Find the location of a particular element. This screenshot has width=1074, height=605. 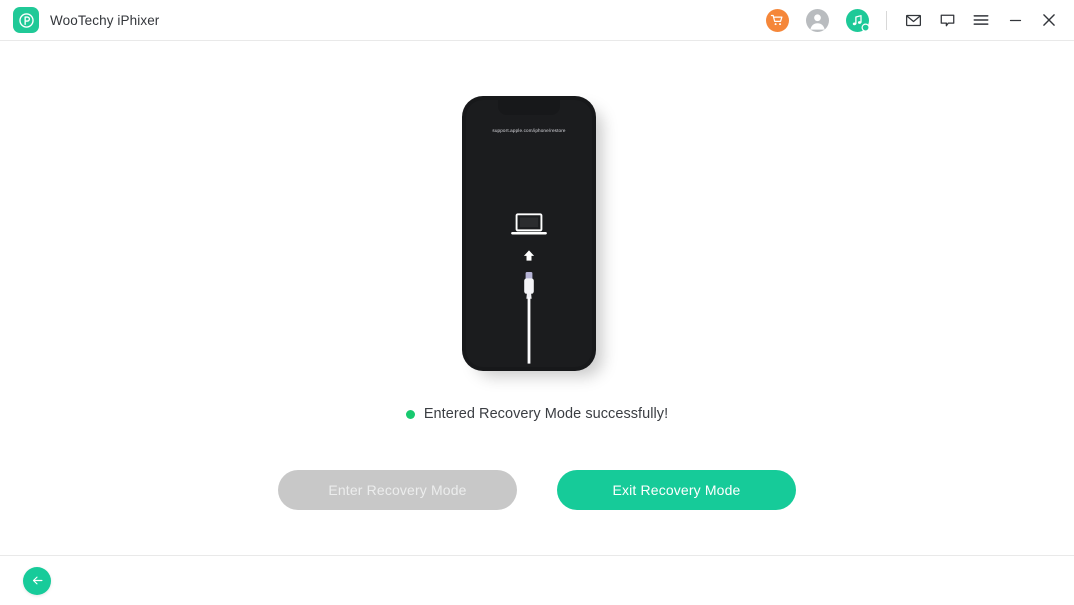

action-buttons: Enter Recovery Mode Exit Recovery Mode is located at coordinates (537, 490).